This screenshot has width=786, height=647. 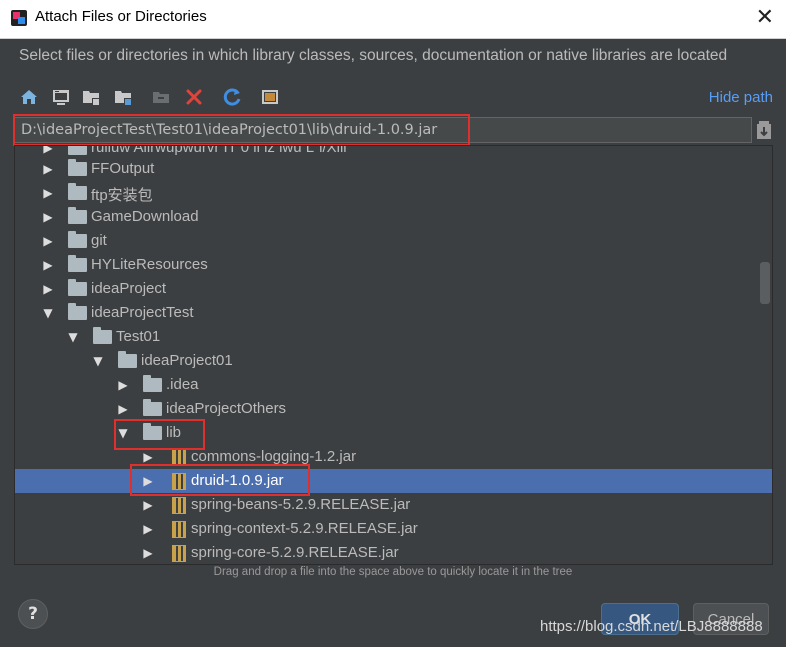 I want to click on module-icon, so click(x=123, y=97).